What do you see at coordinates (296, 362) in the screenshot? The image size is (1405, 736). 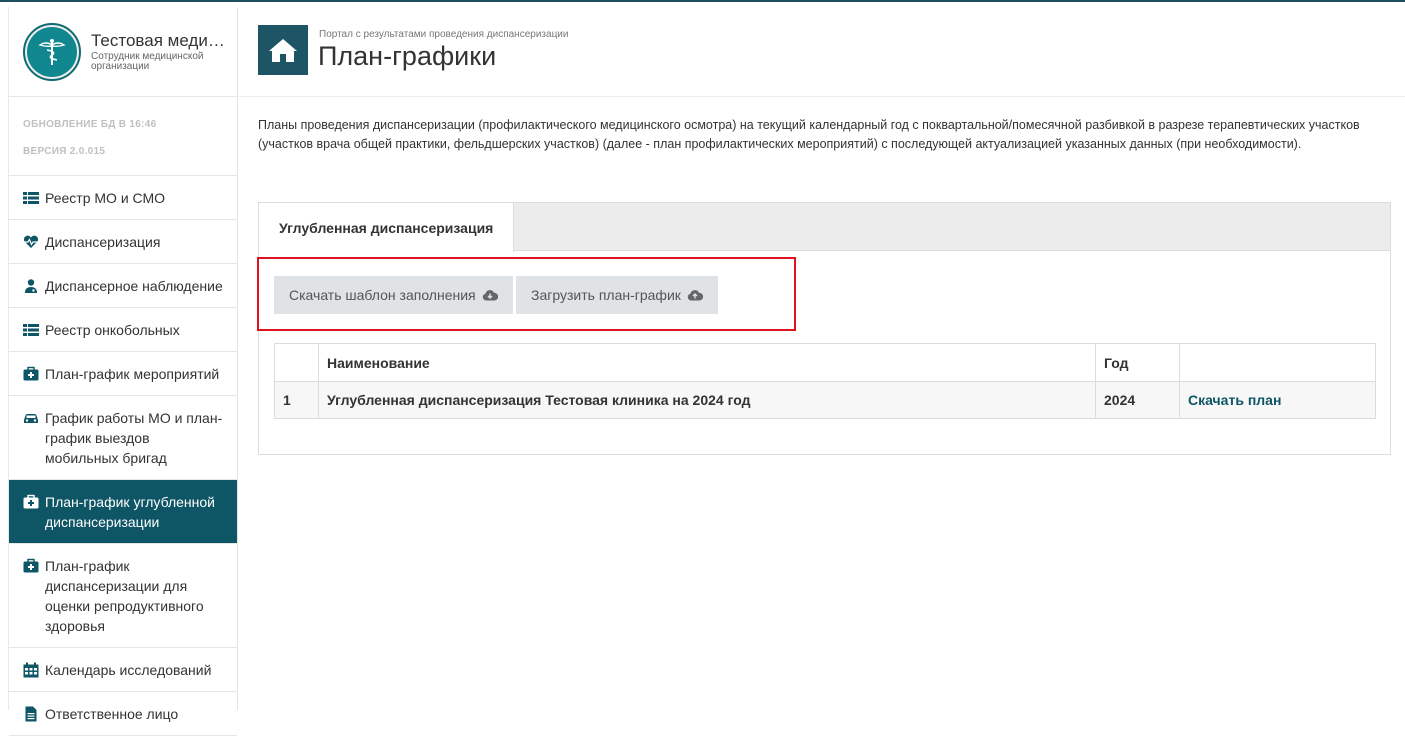 I see `column-header-number` at bounding box center [296, 362].